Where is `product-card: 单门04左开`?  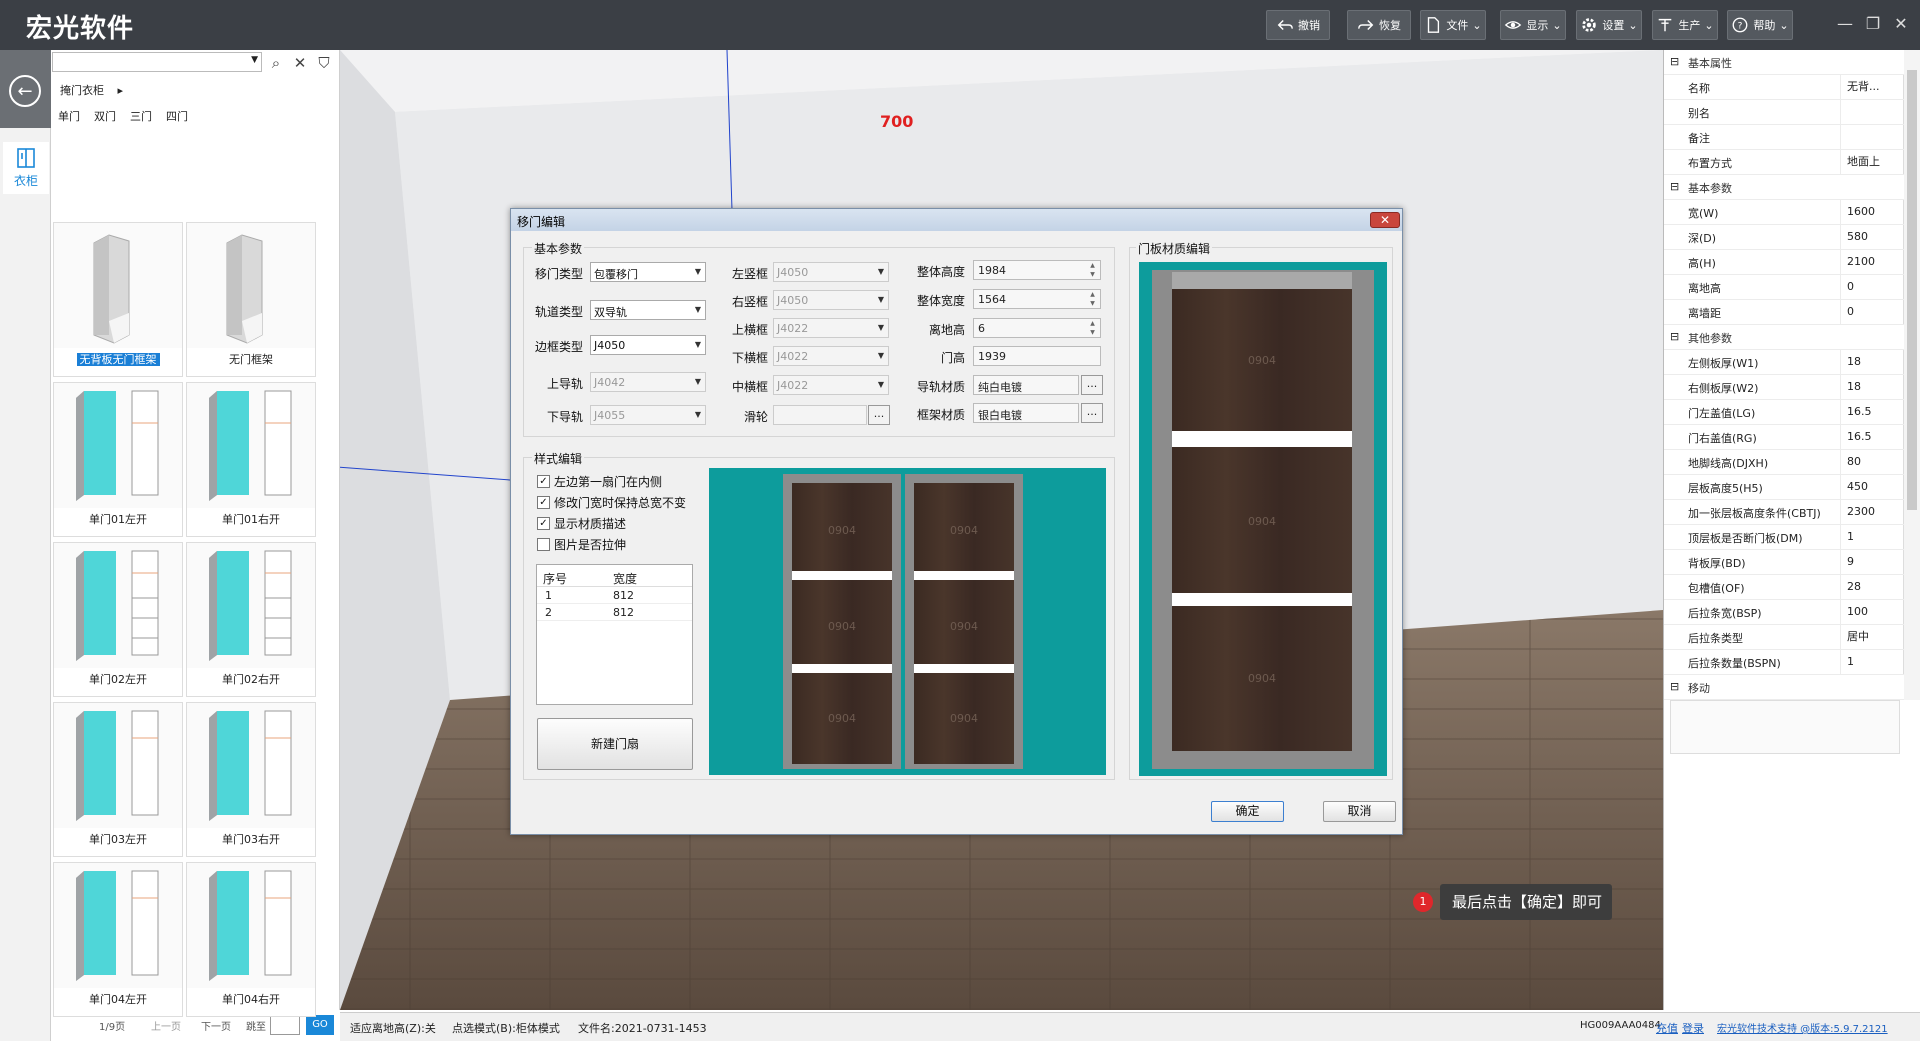
product-card: 单门04左开 is located at coordinates (118, 939).